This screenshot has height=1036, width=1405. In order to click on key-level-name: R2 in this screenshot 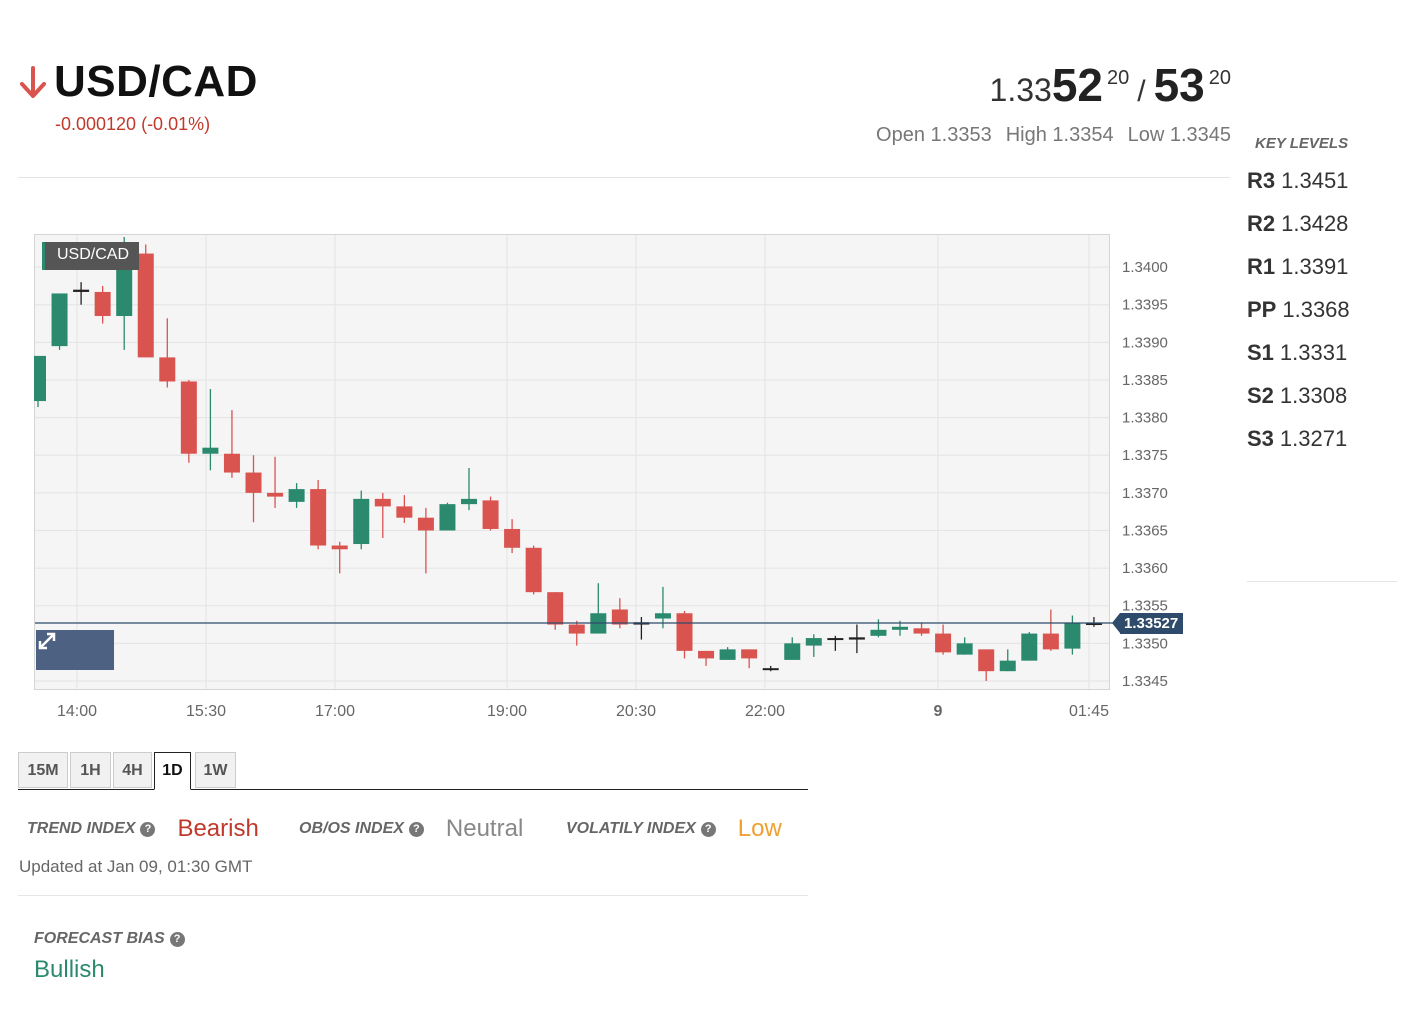, I will do `click(1261, 223)`.